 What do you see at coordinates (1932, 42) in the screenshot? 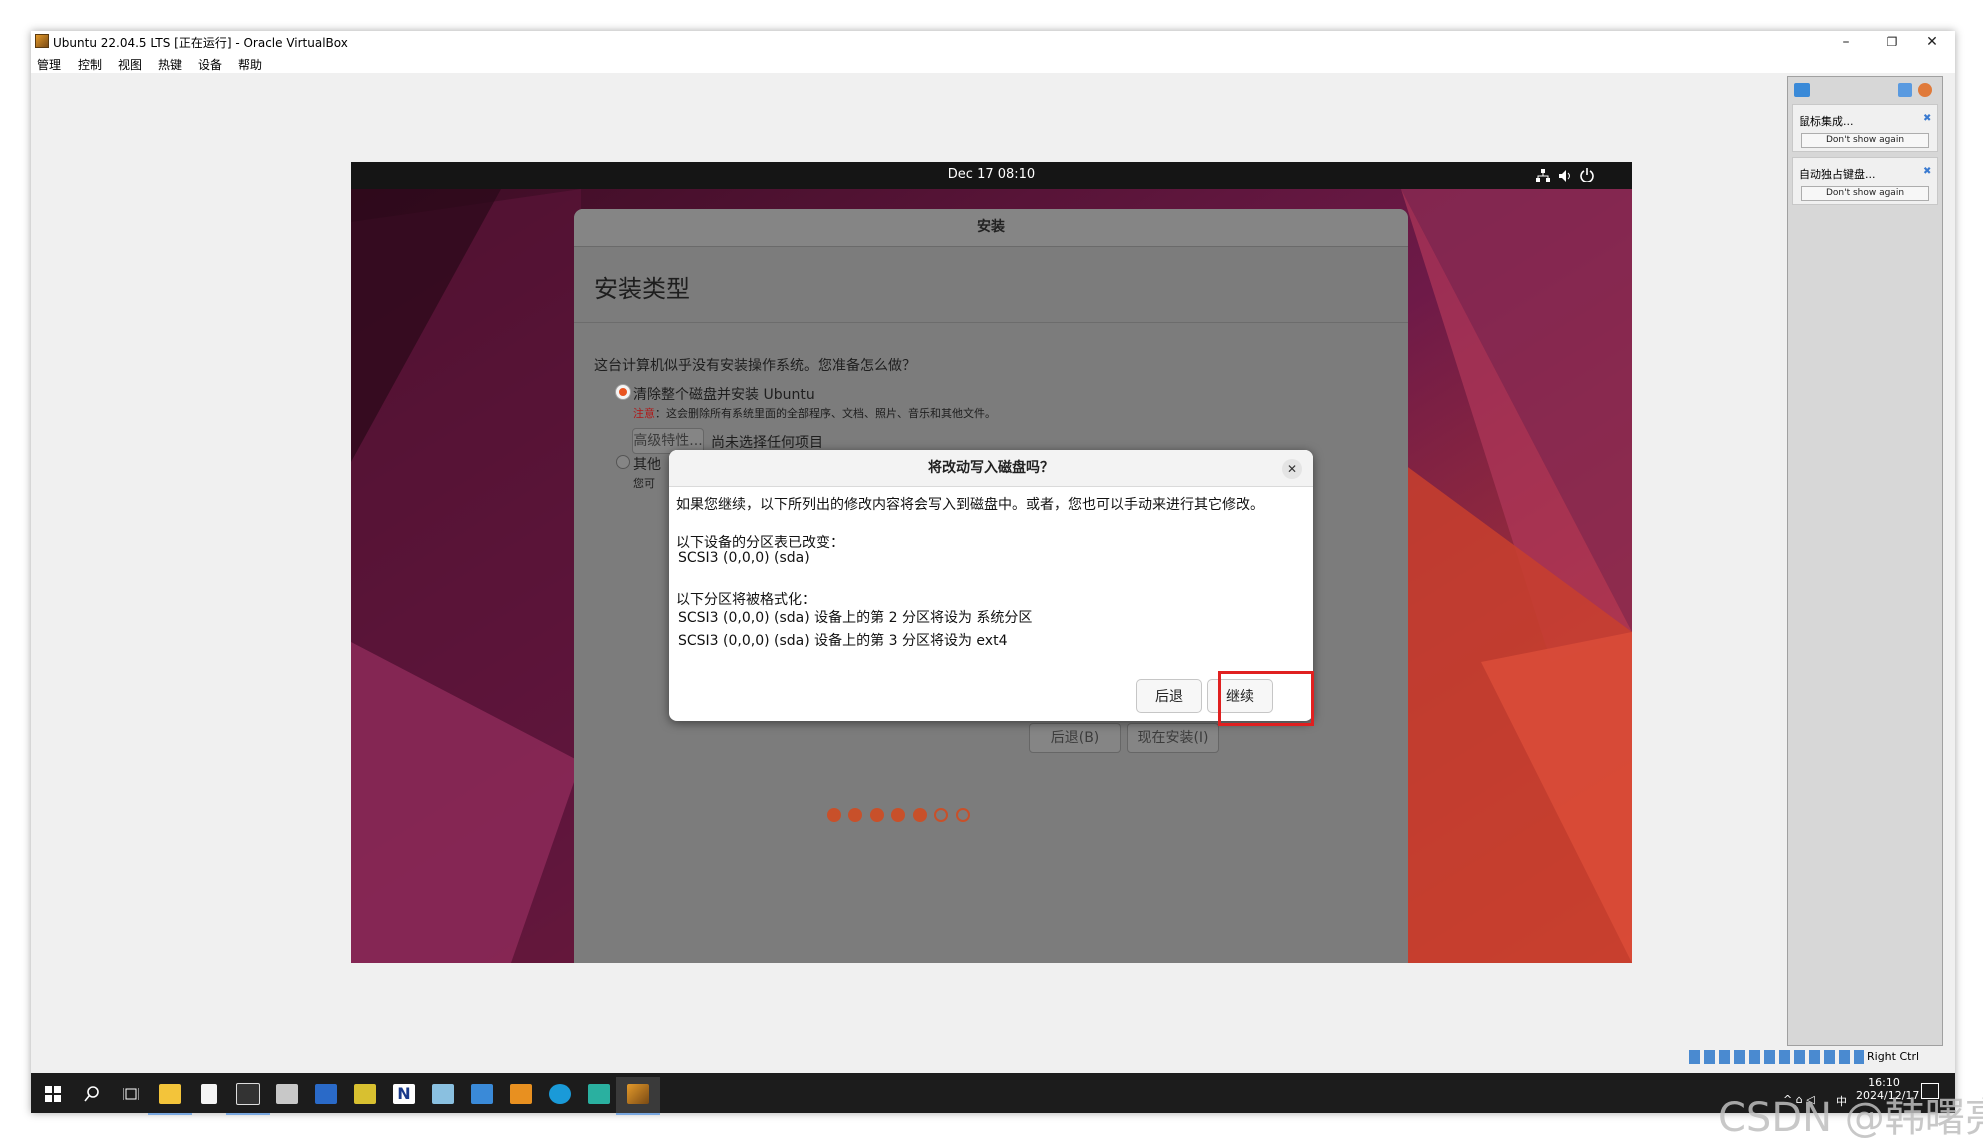
I see `close-button: ✕` at bounding box center [1932, 42].